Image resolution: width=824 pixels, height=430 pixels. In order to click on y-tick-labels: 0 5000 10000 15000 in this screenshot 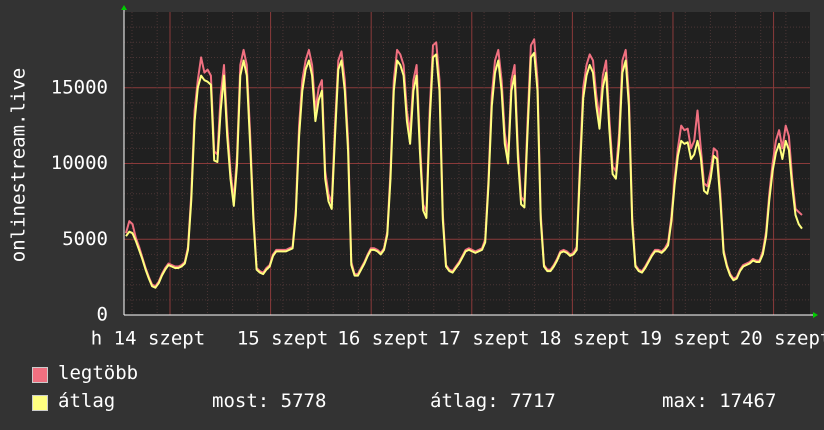, I will do `click(79, 200)`.